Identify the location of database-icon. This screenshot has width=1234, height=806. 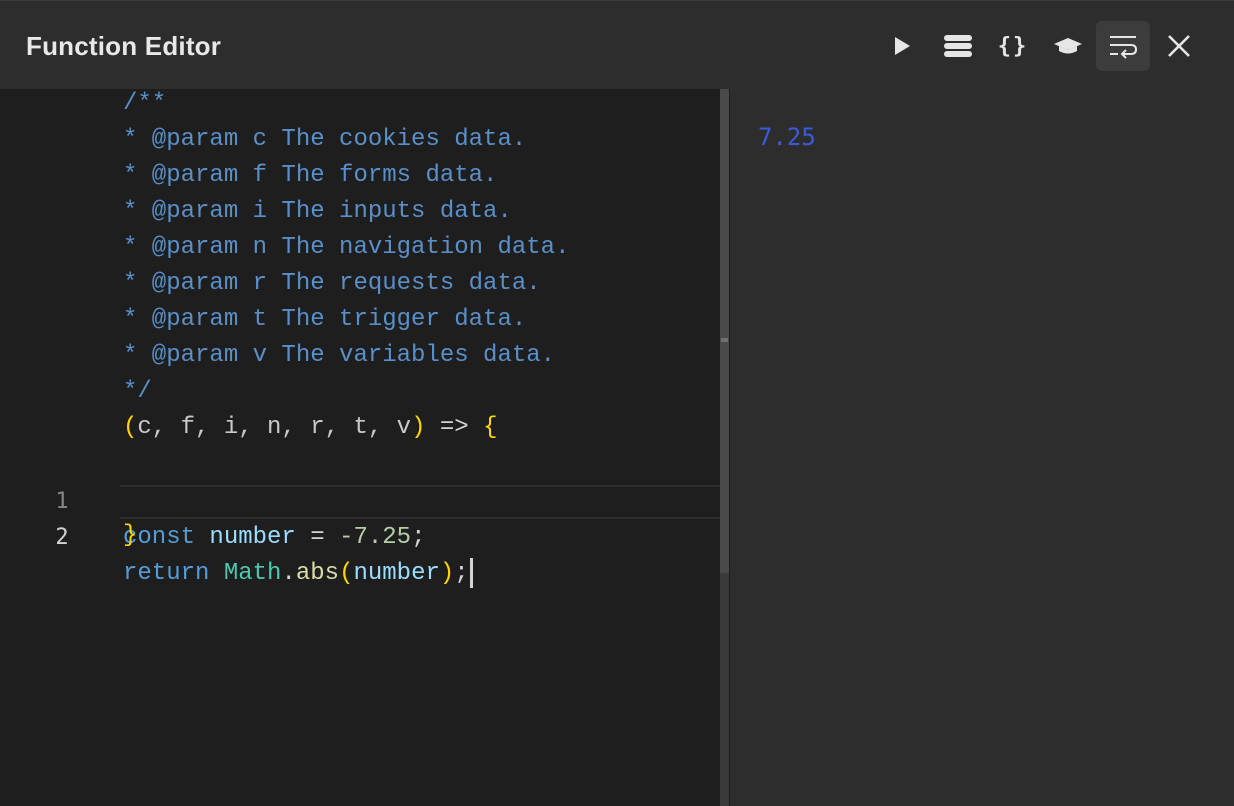
(958, 46).